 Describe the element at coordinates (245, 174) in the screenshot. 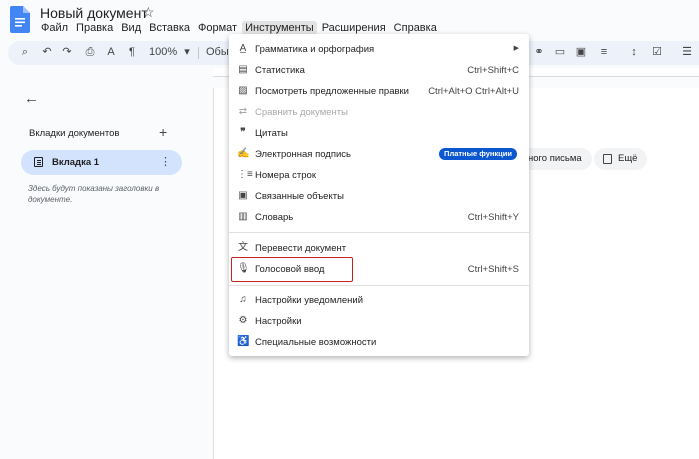

I see `line-numbers-icon: ⋮≡` at that location.